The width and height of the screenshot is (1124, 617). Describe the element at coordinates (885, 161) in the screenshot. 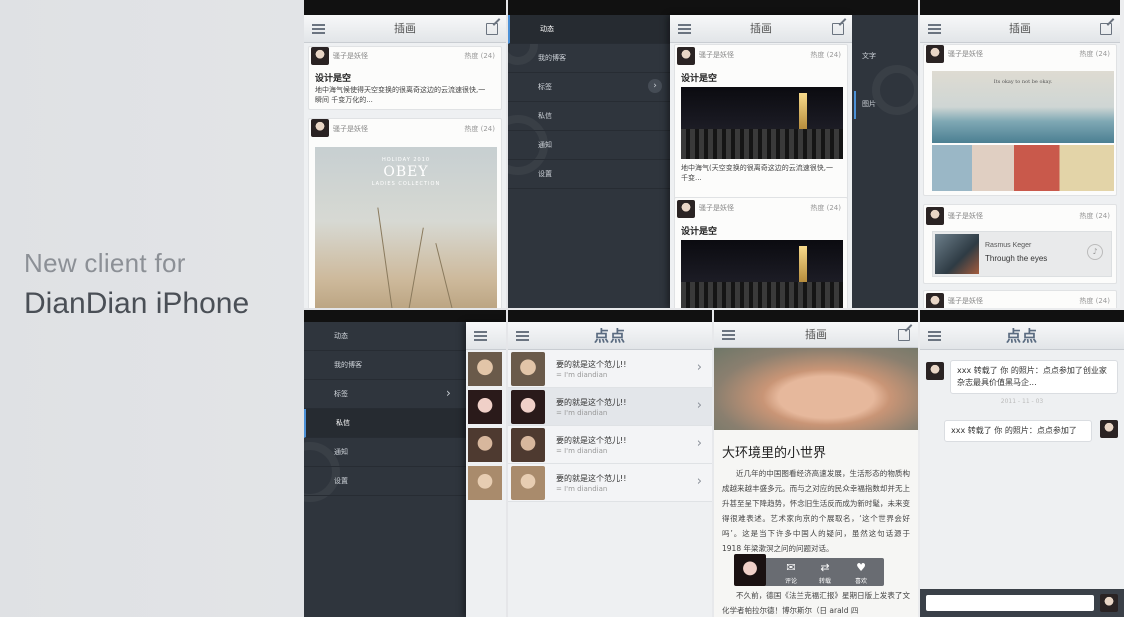

I see `side-tabs: 文字 图片` at that location.